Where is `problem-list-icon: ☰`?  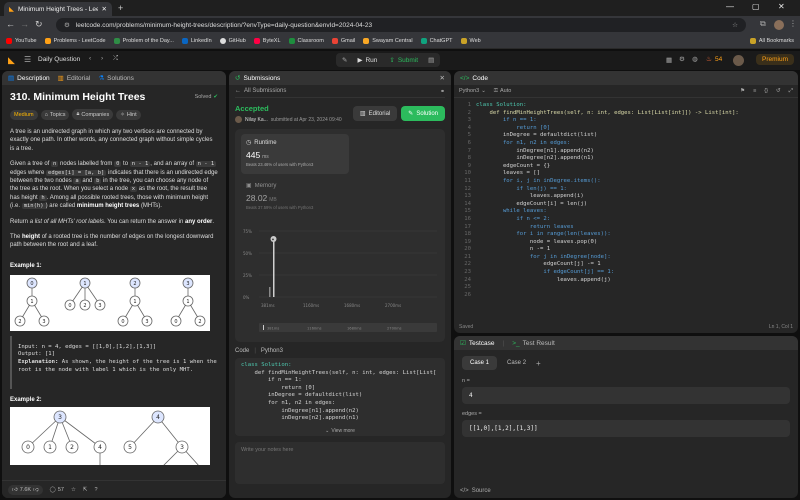
problem-list-icon: ☰ is located at coordinates (27, 59).